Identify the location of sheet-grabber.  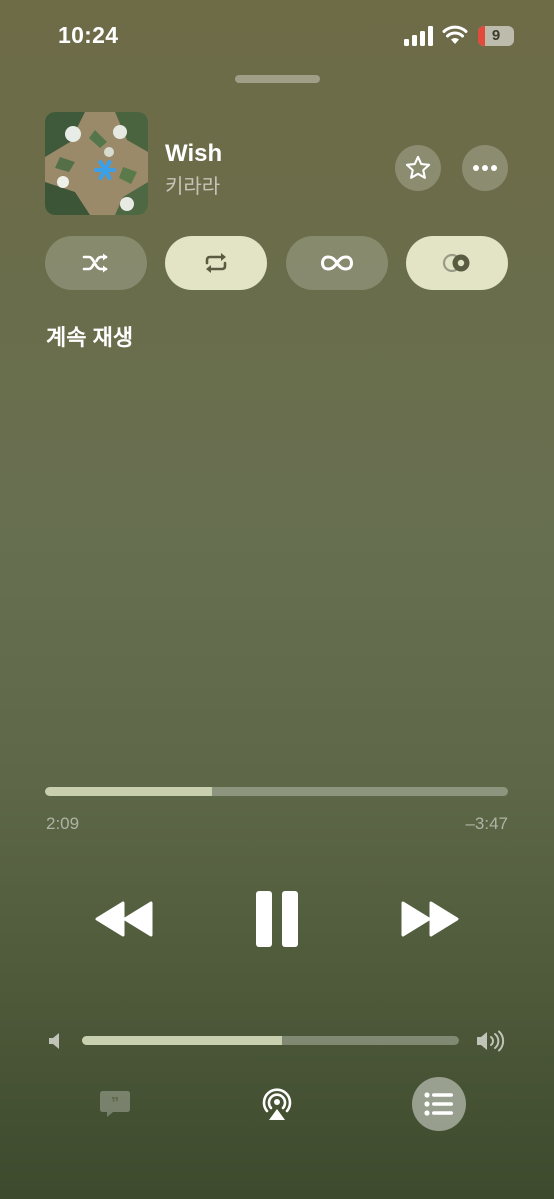
(277, 79).